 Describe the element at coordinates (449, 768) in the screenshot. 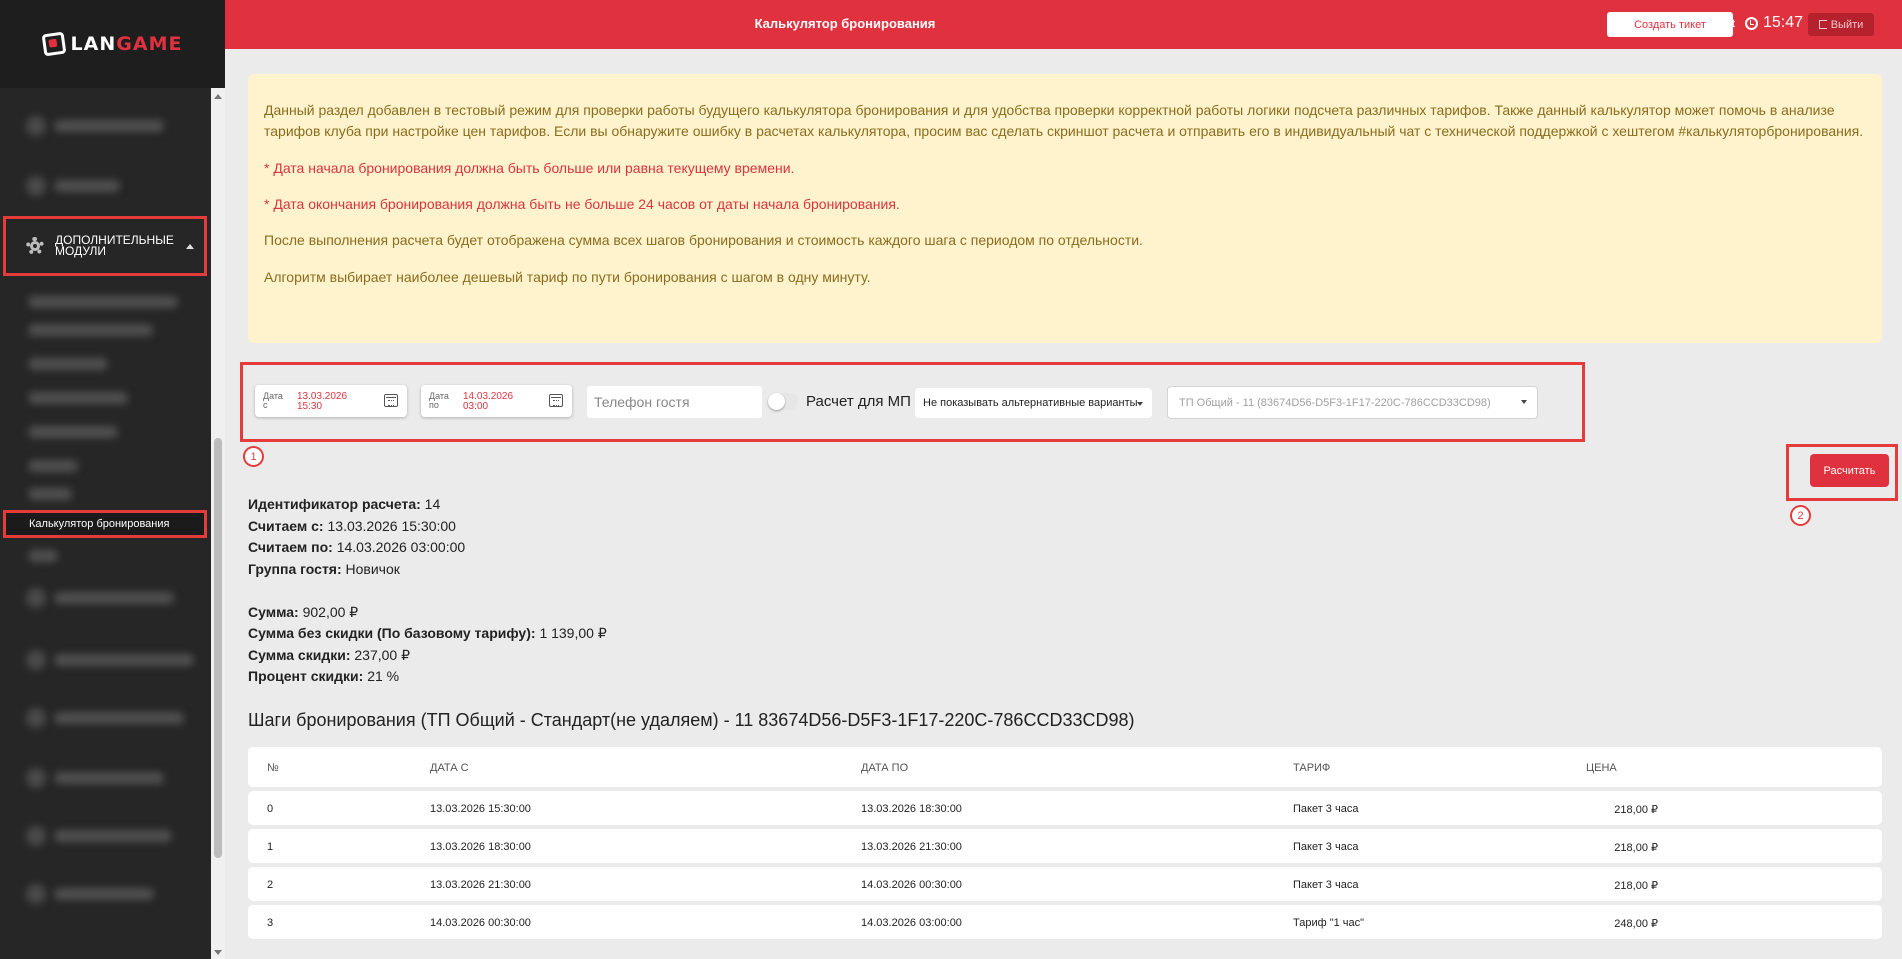

I see `column-header: ДАТА С` at that location.